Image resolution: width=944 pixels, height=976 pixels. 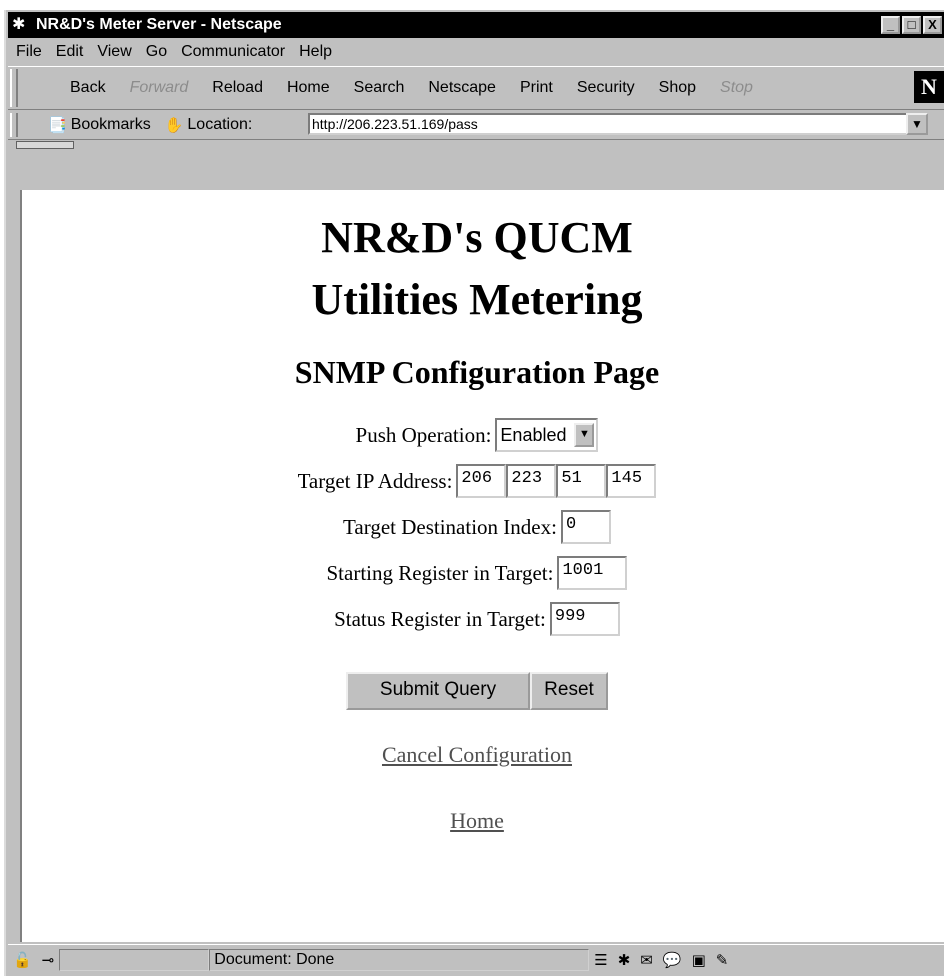 What do you see at coordinates (159, 24) in the screenshot?
I see `window-title: NR&D's Meter Server - Netscape` at bounding box center [159, 24].